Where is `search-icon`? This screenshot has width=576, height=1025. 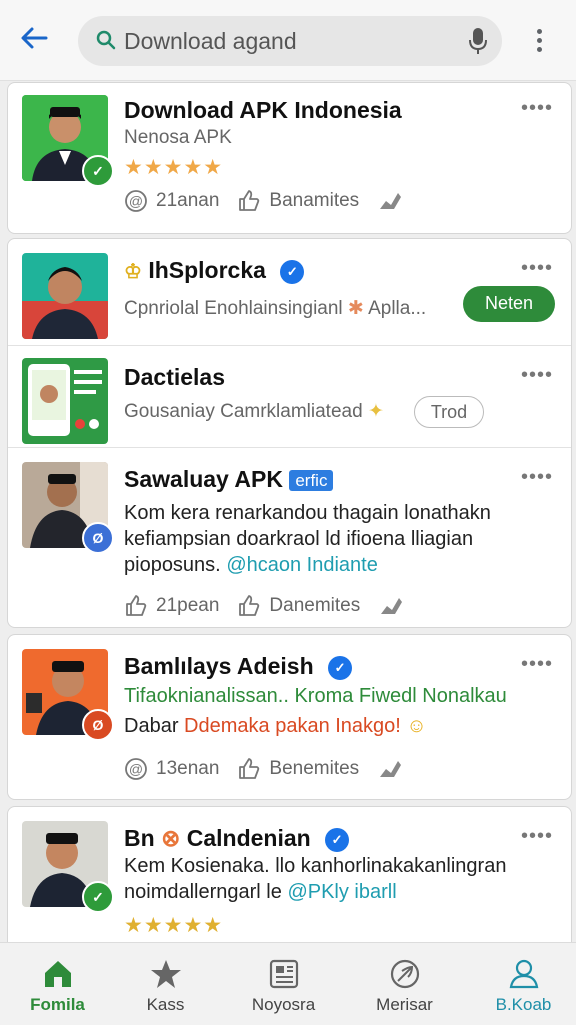 search-icon is located at coordinates (106, 40).